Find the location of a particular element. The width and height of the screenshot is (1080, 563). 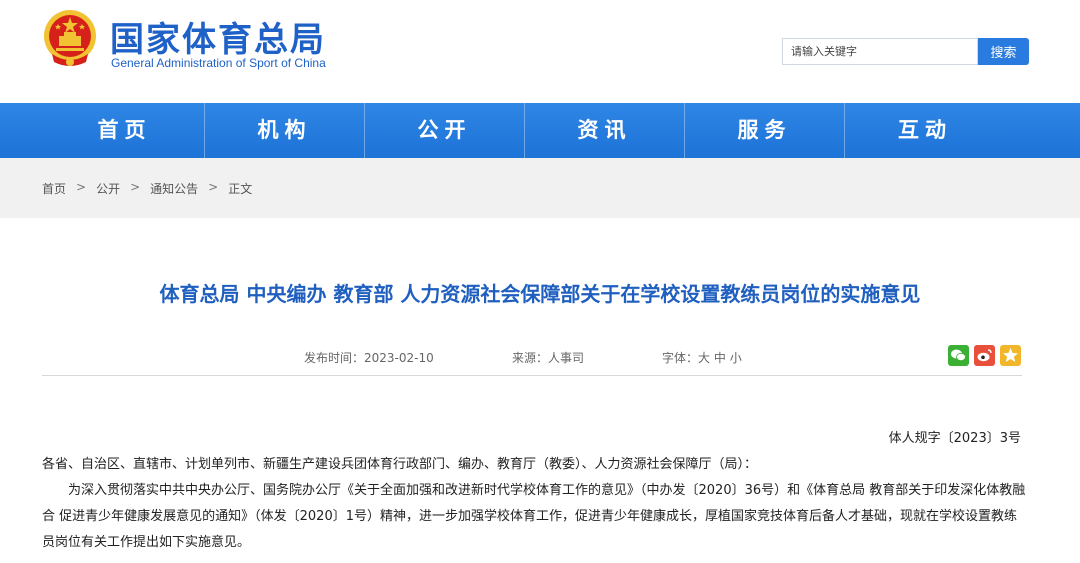

nav-item-interaction: 互动 is located at coordinates (925, 130).